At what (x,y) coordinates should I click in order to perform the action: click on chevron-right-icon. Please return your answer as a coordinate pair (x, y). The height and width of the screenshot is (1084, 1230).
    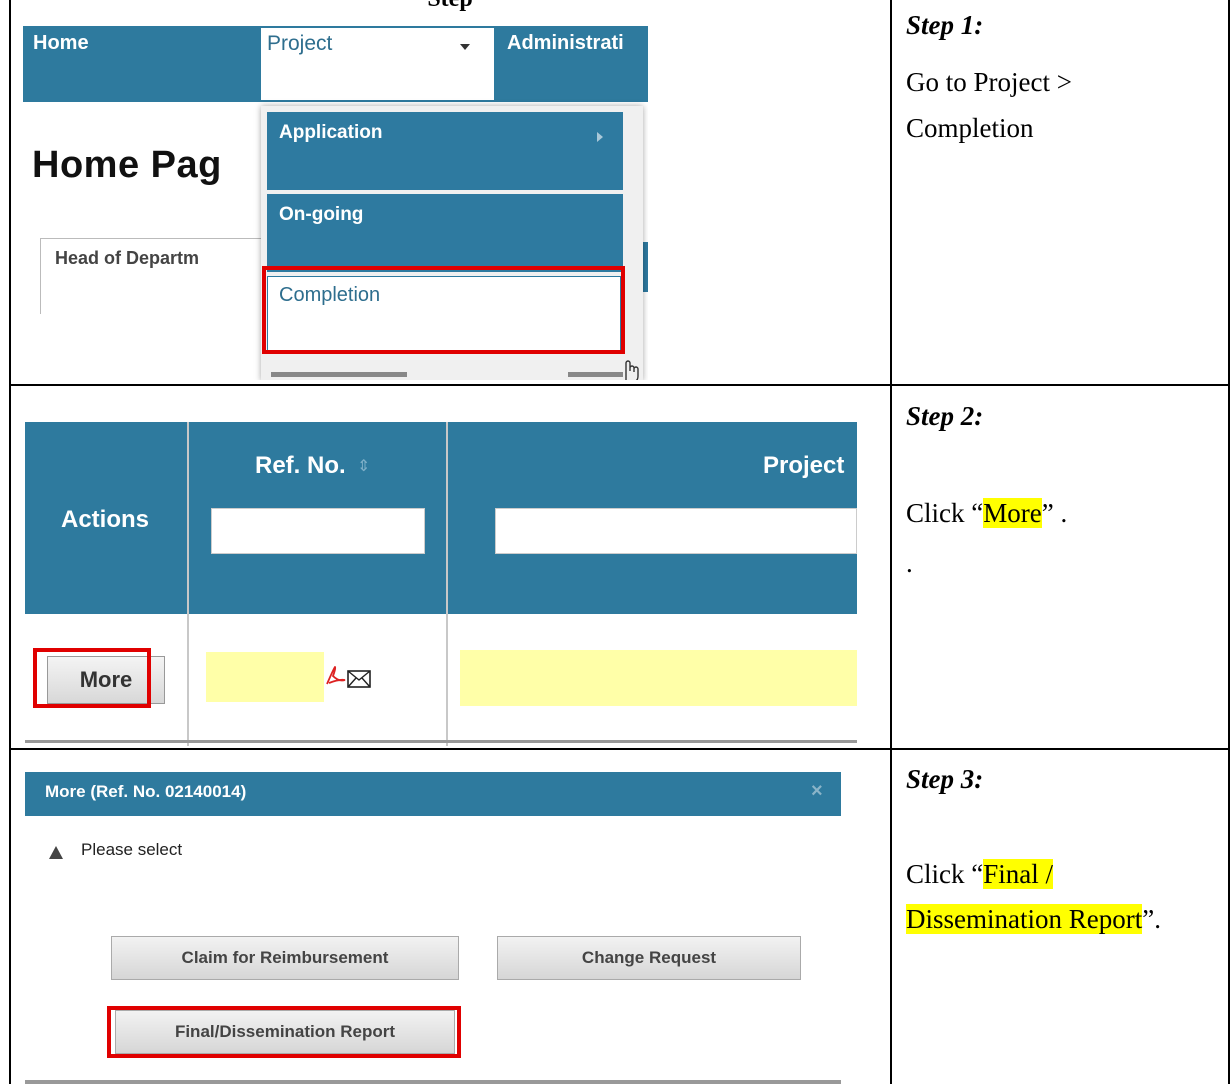
    Looking at the image, I should click on (600, 137).